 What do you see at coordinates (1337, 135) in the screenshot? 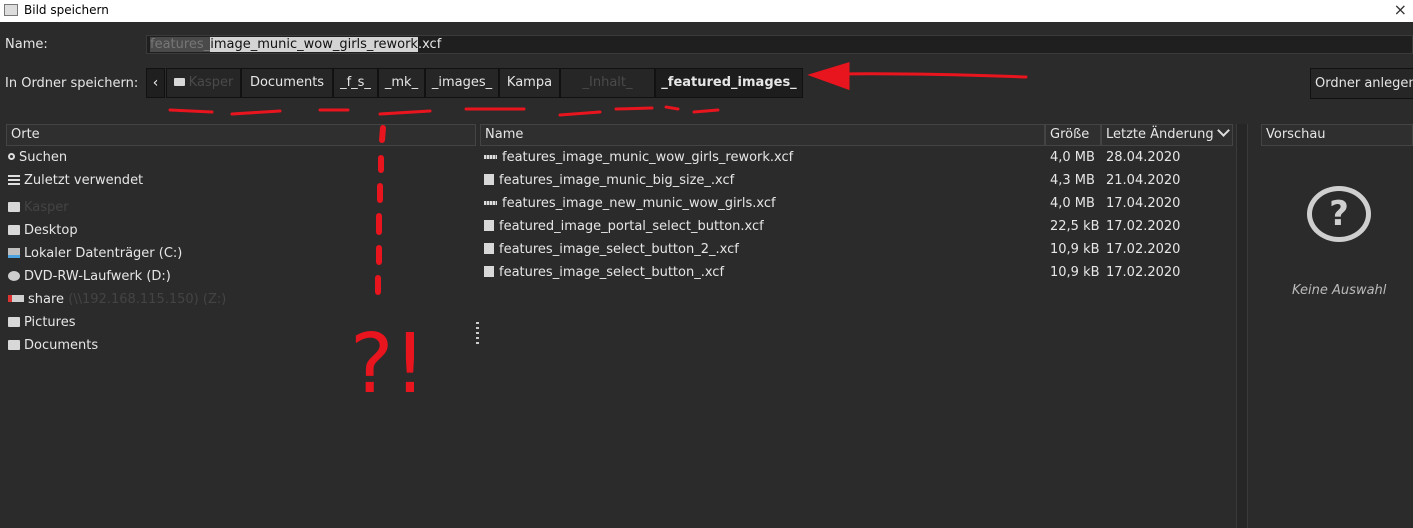
I see `preview-header: Vorschau` at bounding box center [1337, 135].